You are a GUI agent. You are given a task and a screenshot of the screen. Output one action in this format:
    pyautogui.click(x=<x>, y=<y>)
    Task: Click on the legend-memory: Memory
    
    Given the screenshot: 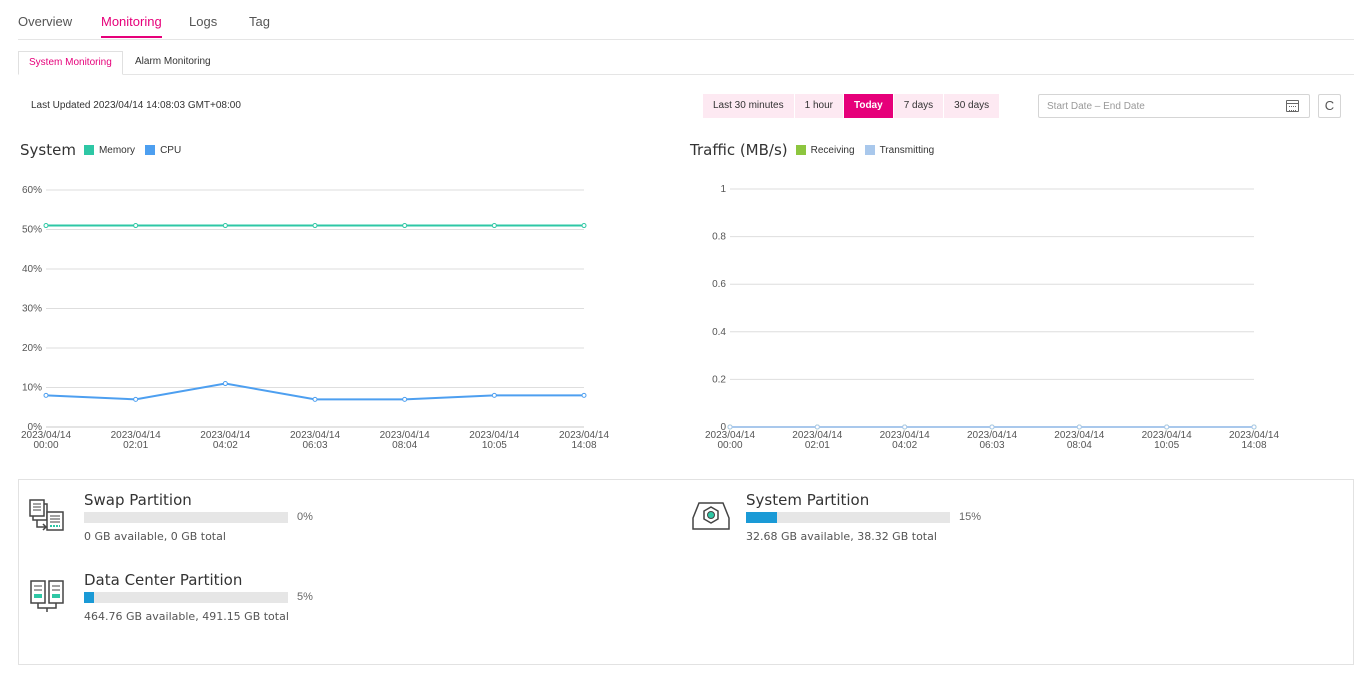 What is the action you would take?
    pyautogui.click(x=109, y=150)
    